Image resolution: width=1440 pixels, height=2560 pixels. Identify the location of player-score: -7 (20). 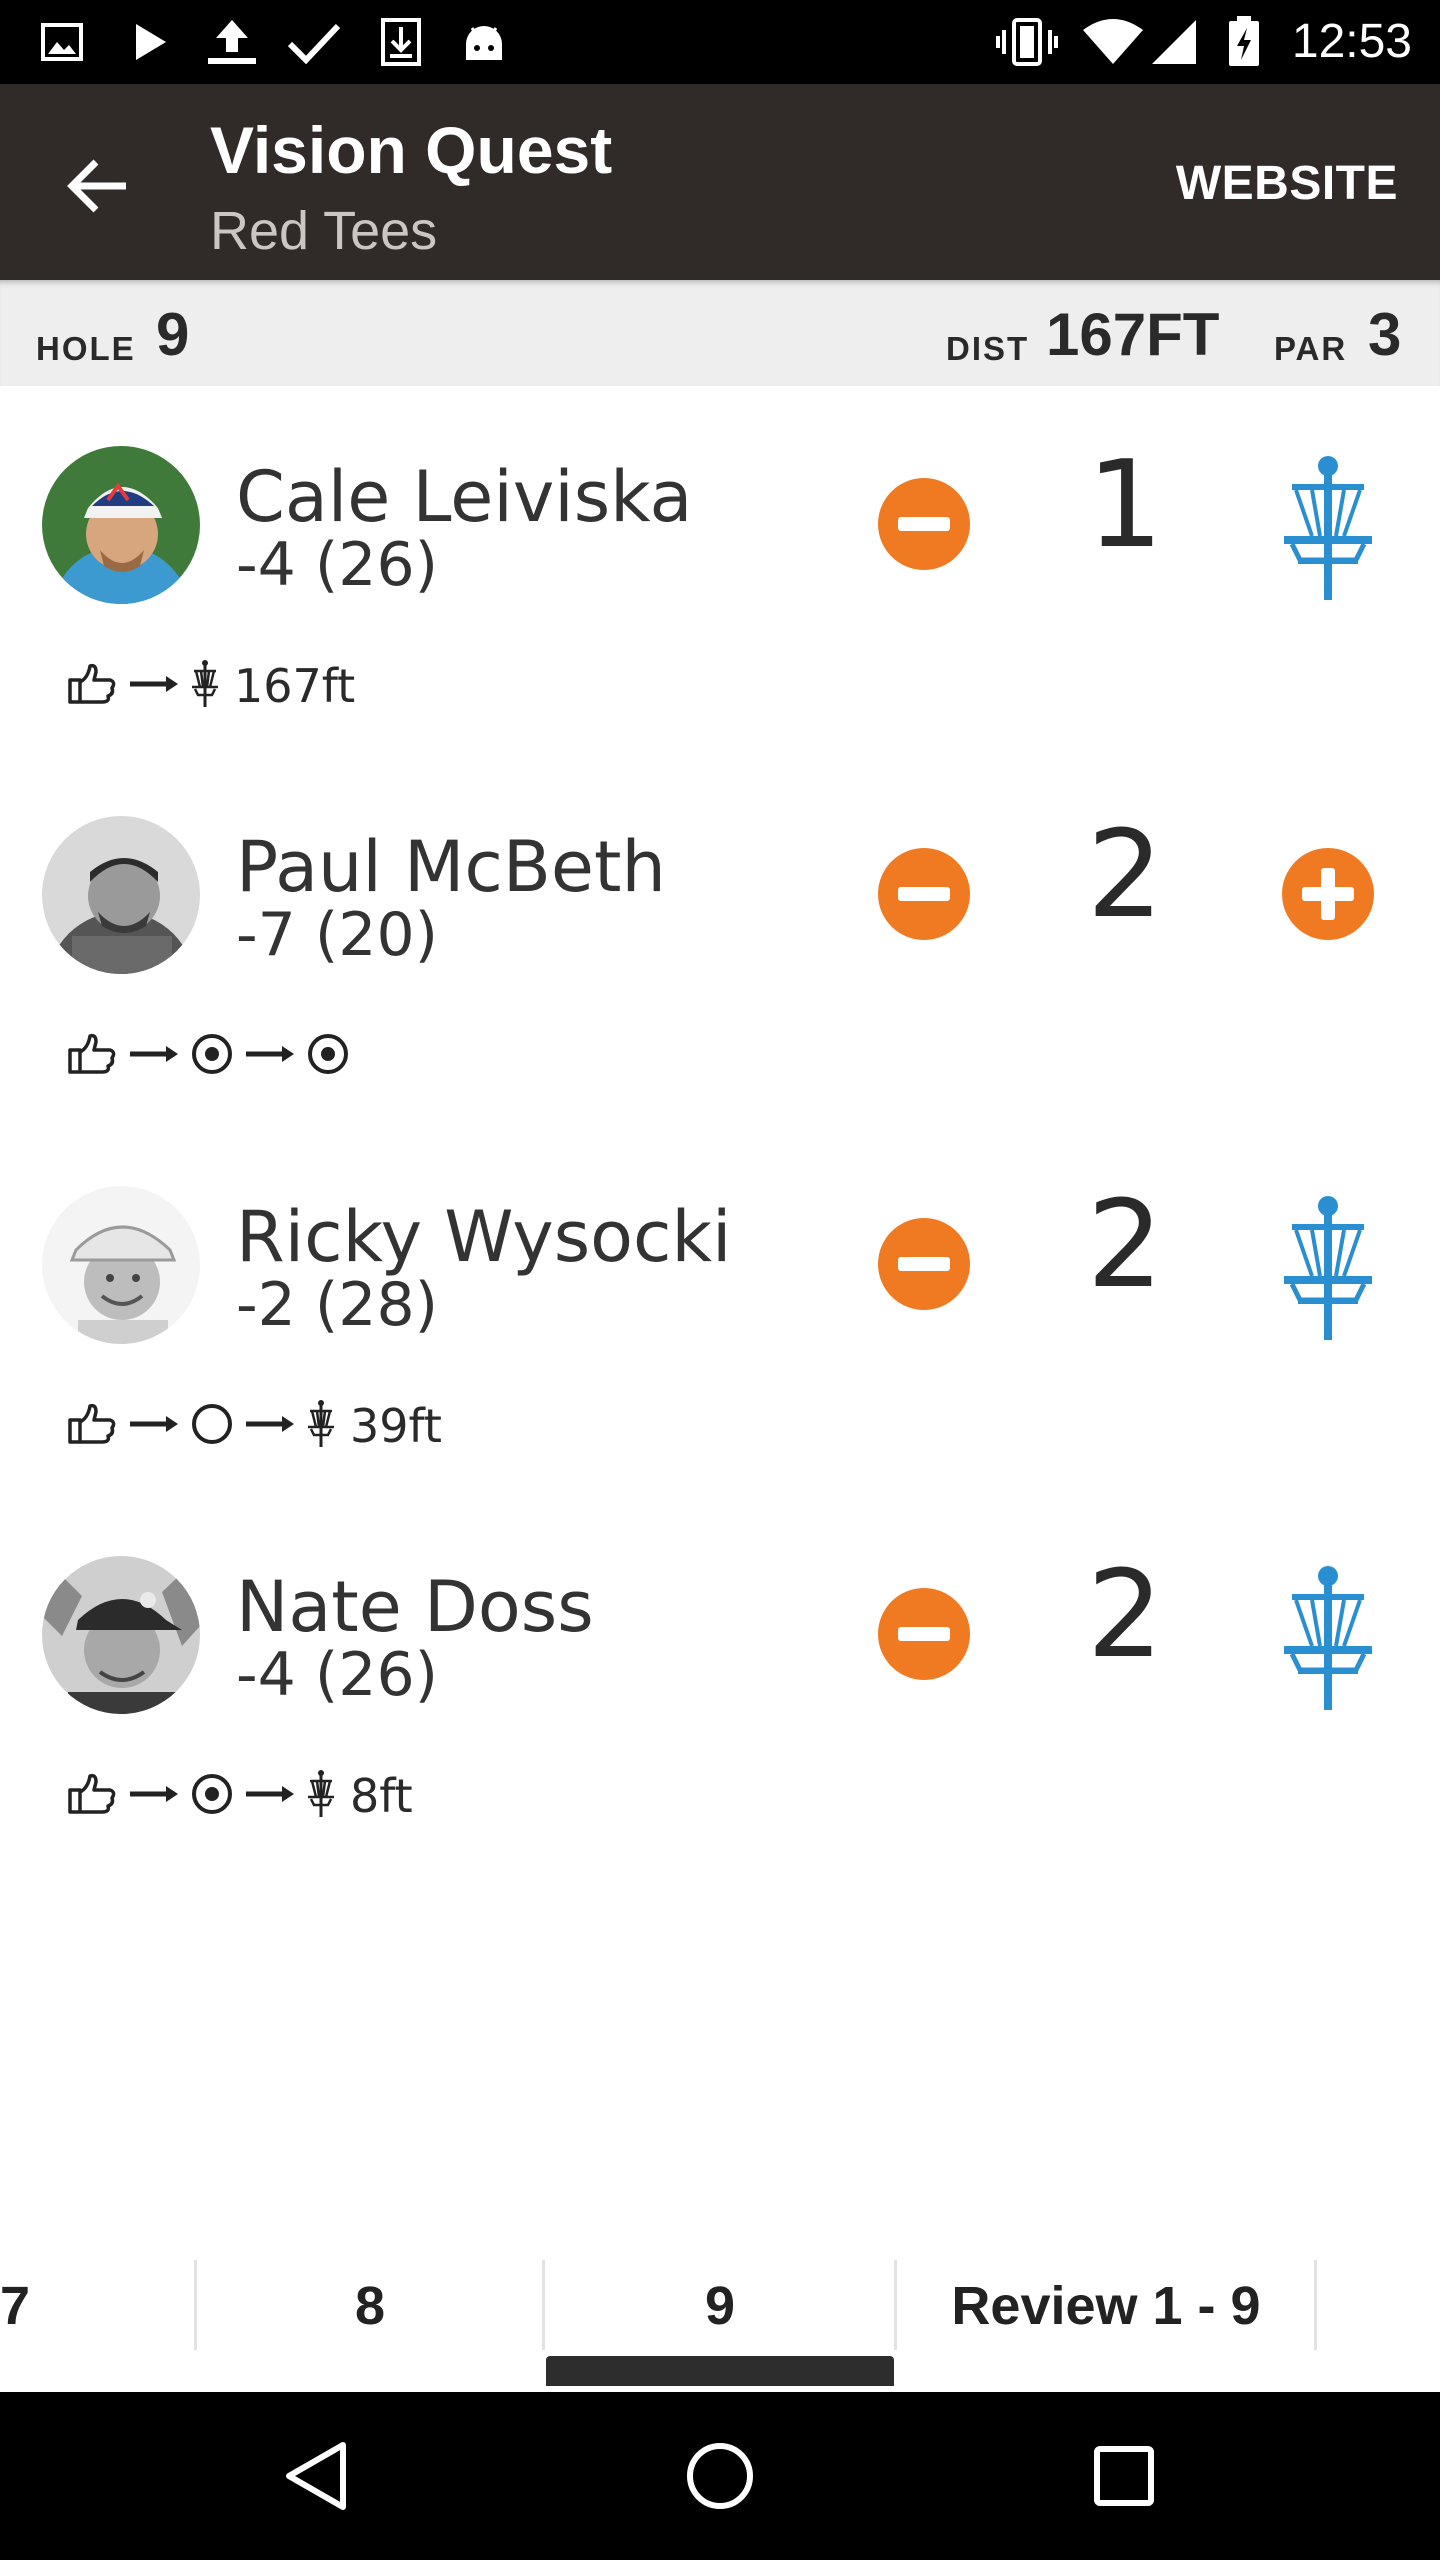
(337, 935).